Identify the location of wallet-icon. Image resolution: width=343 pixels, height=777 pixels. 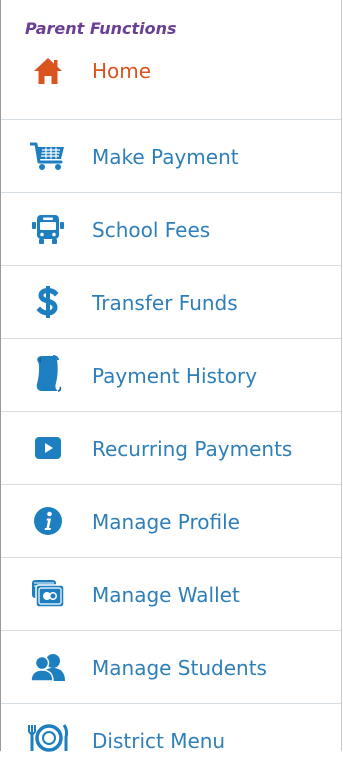
(48, 594).